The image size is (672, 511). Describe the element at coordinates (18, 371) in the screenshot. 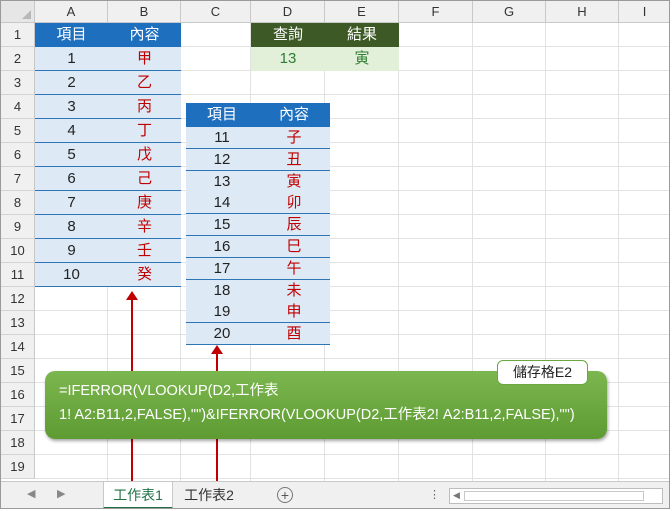

I see `row-header-15: 15` at that location.